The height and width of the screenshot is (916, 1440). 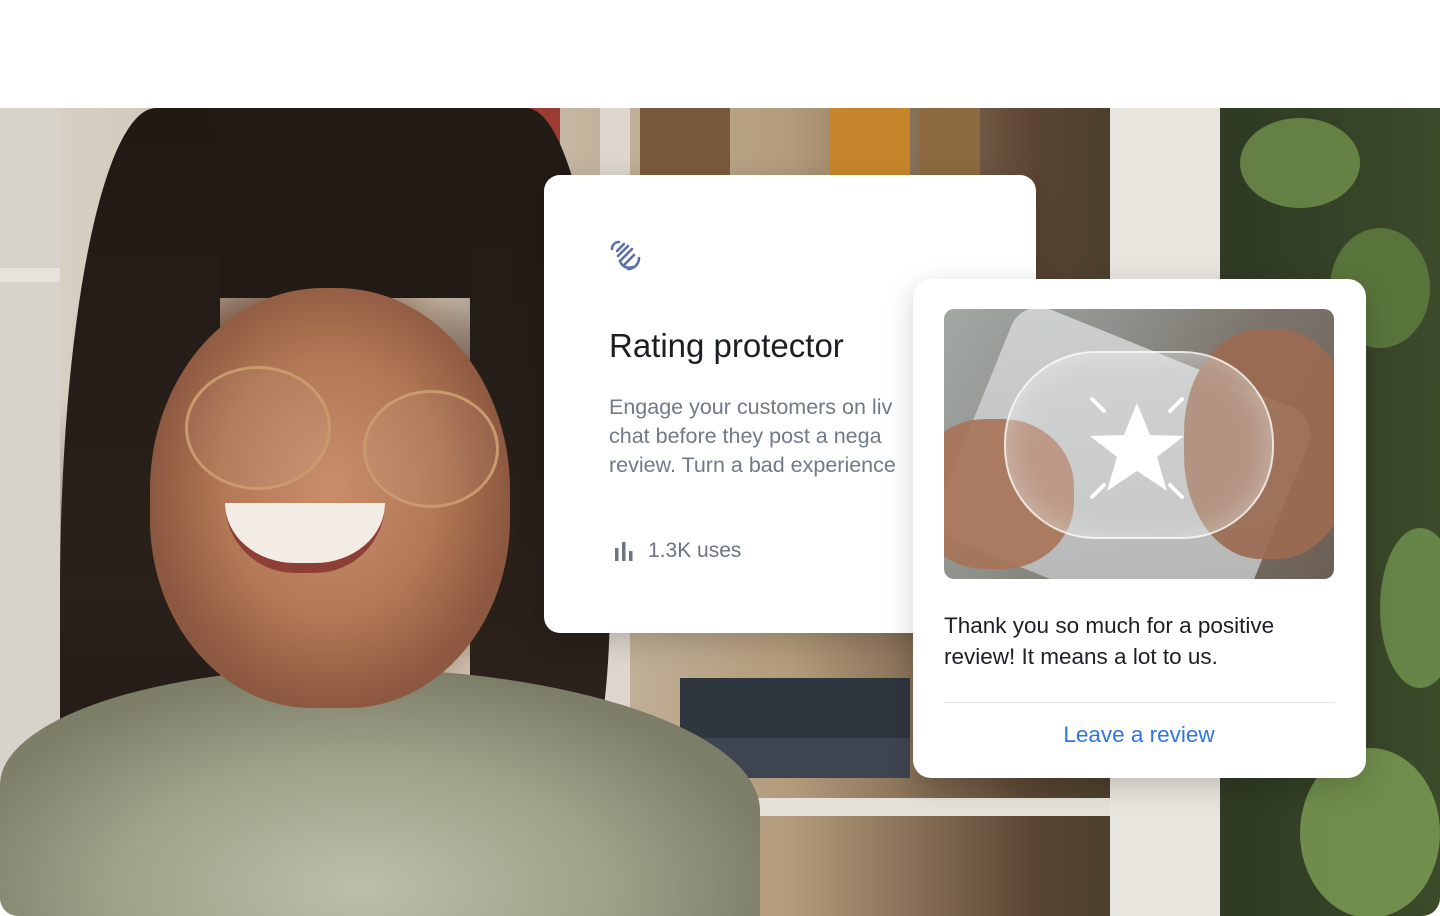 What do you see at coordinates (30, 275) in the screenshot?
I see `shelf-board` at bounding box center [30, 275].